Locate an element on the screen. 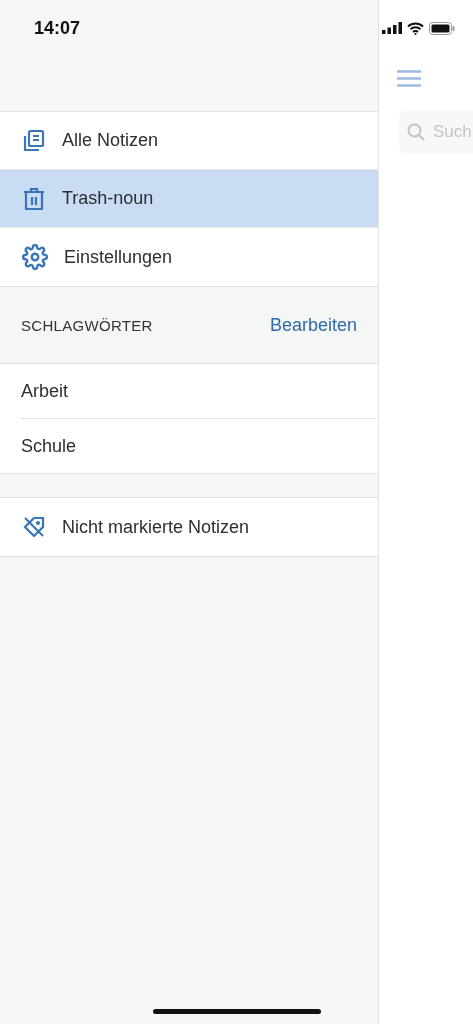 This screenshot has width=473, height=1024. edit-link: Bearbeiten is located at coordinates (313, 325).